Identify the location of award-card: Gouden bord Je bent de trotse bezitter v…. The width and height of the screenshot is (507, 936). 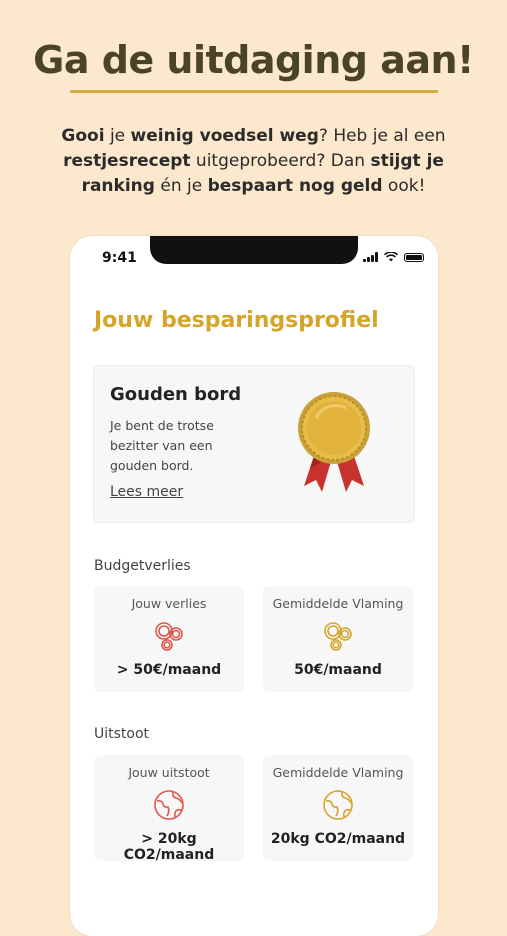
(254, 444).